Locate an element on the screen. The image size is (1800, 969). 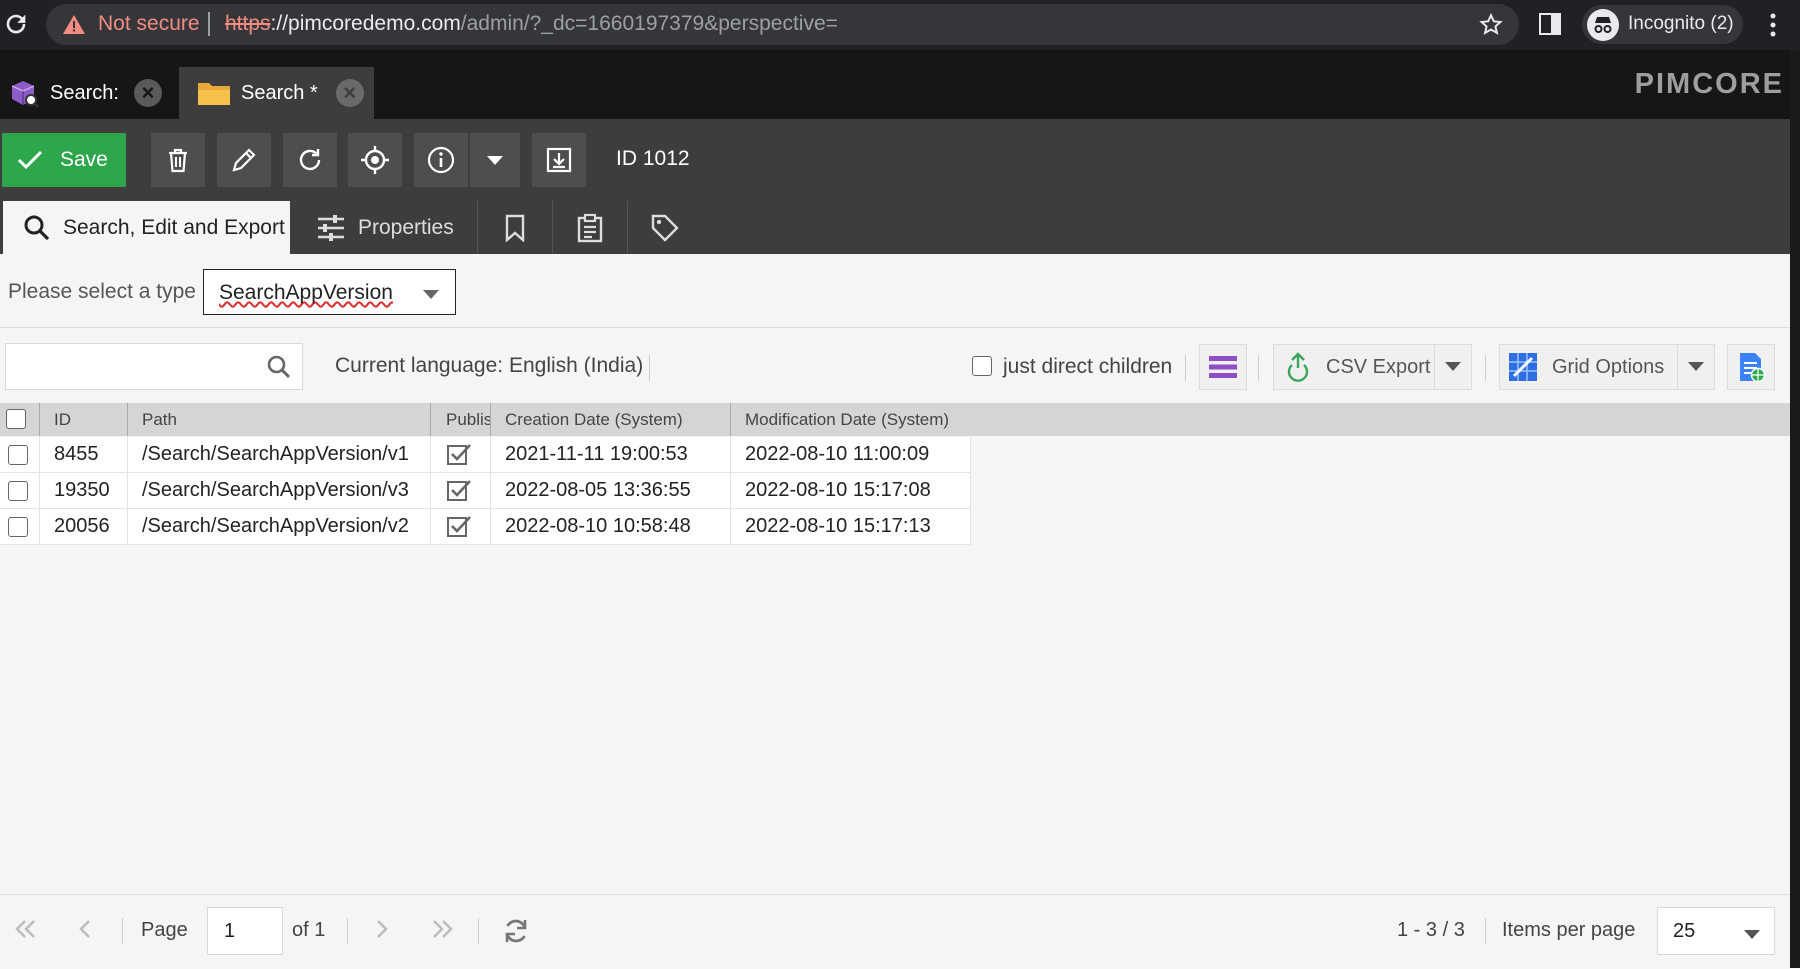
cell-path: /Search/SearchAppVersion/v3 is located at coordinates (279, 490).